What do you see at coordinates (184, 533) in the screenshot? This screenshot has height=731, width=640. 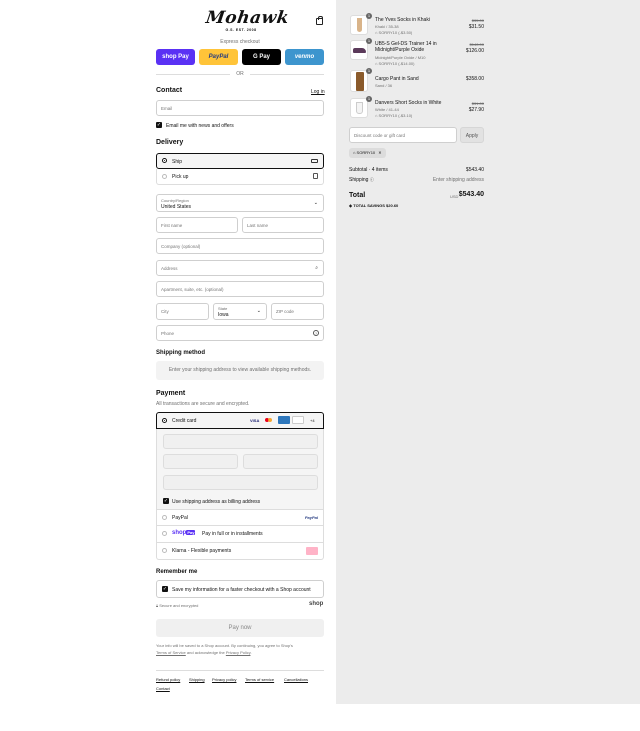 I see `shoppay-logo-icon: shopPay` at bounding box center [184, 533].